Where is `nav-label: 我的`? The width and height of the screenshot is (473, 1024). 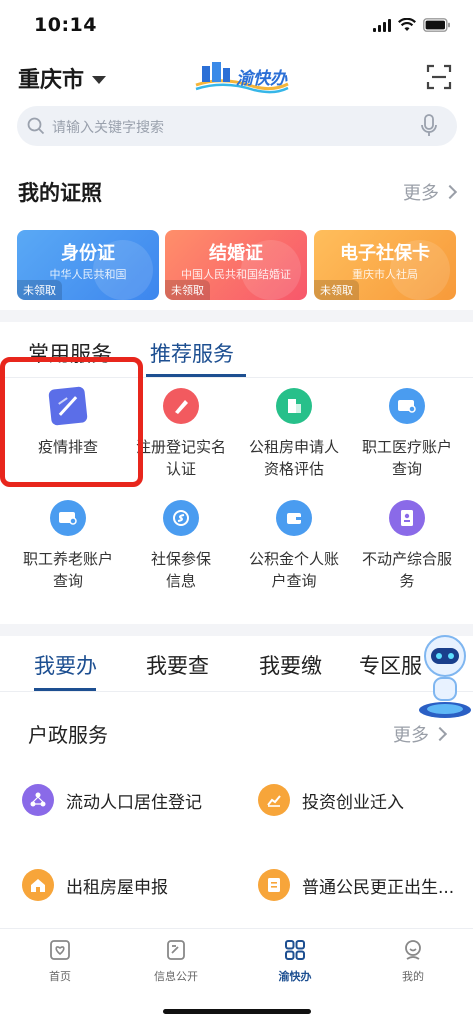 nav-label: 我的 is located at coordinates (413, 976).